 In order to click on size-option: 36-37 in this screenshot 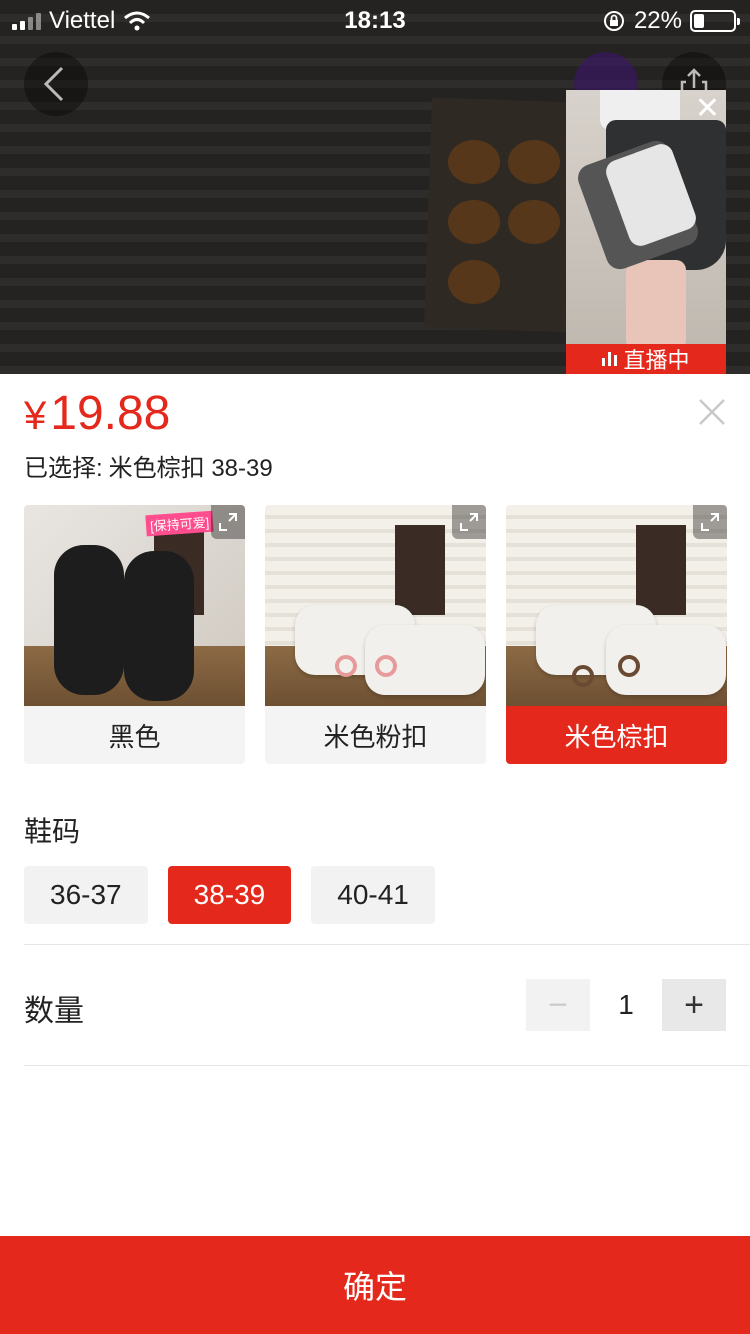, I will do `click(86, 895)`.